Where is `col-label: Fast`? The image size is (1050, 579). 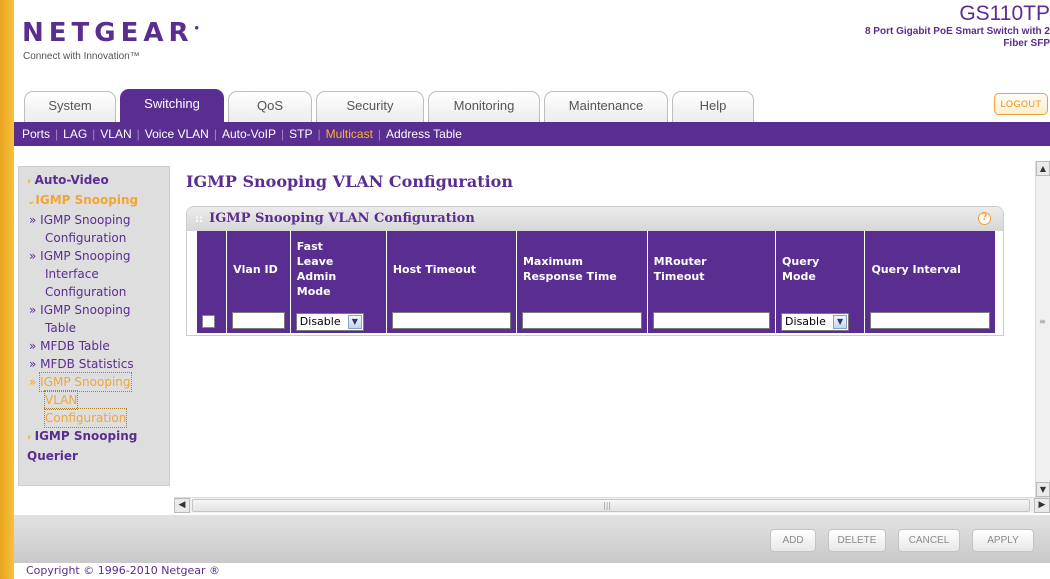
col-label: Fast is located at coordinates (309, 246).